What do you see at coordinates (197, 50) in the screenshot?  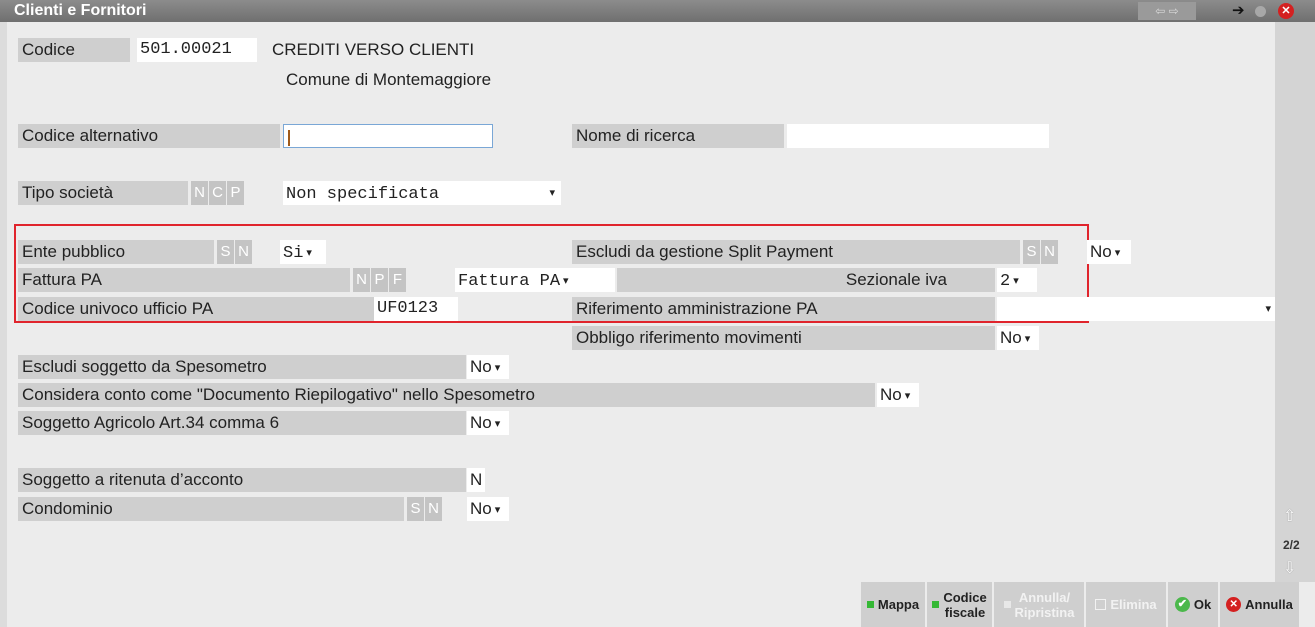 I see `codice-field: 501.00021` at bounding box center [197, 50].